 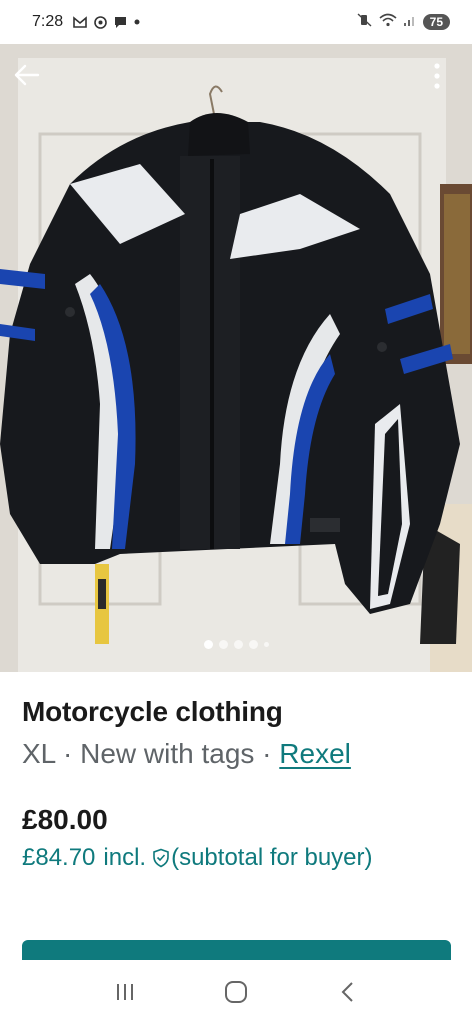 I want to click on item-title: Motorcycle clothing, so click(x=152, y=711).